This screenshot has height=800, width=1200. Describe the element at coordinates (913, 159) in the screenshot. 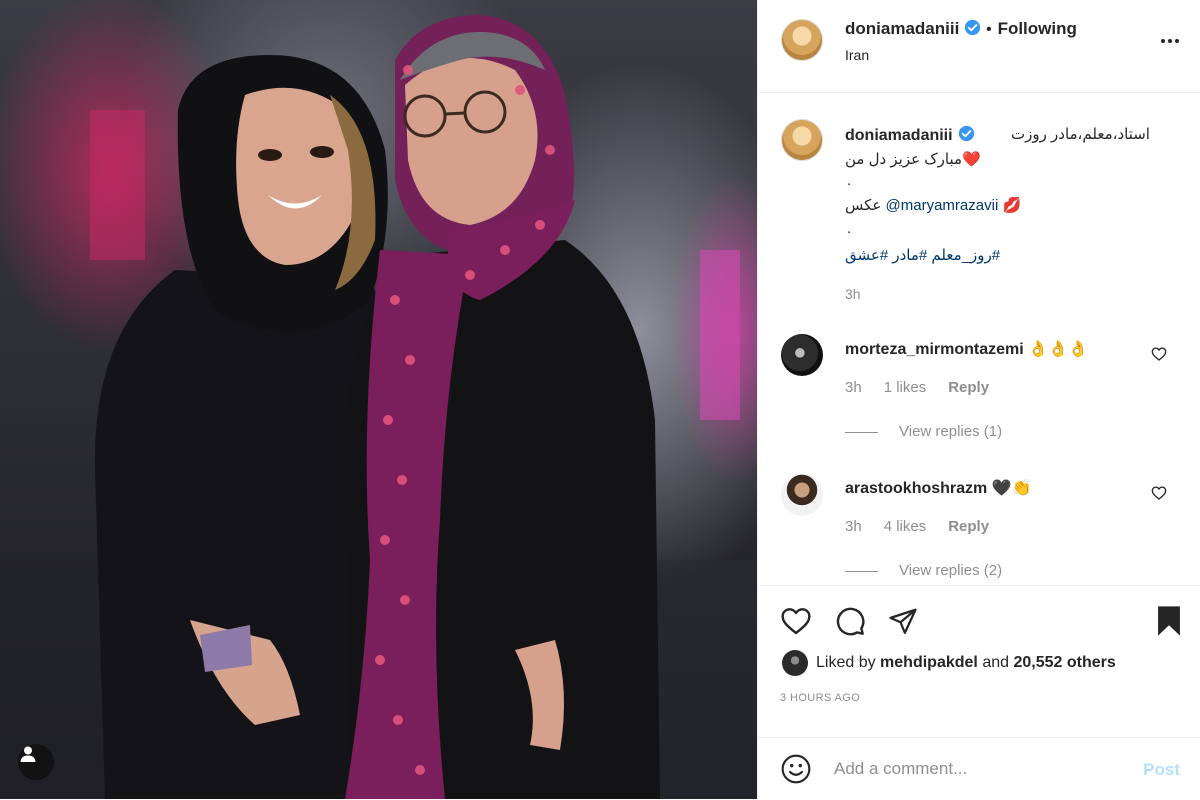

I see `caption-line-2: مبارک عزیز دل من❤️` at that location.